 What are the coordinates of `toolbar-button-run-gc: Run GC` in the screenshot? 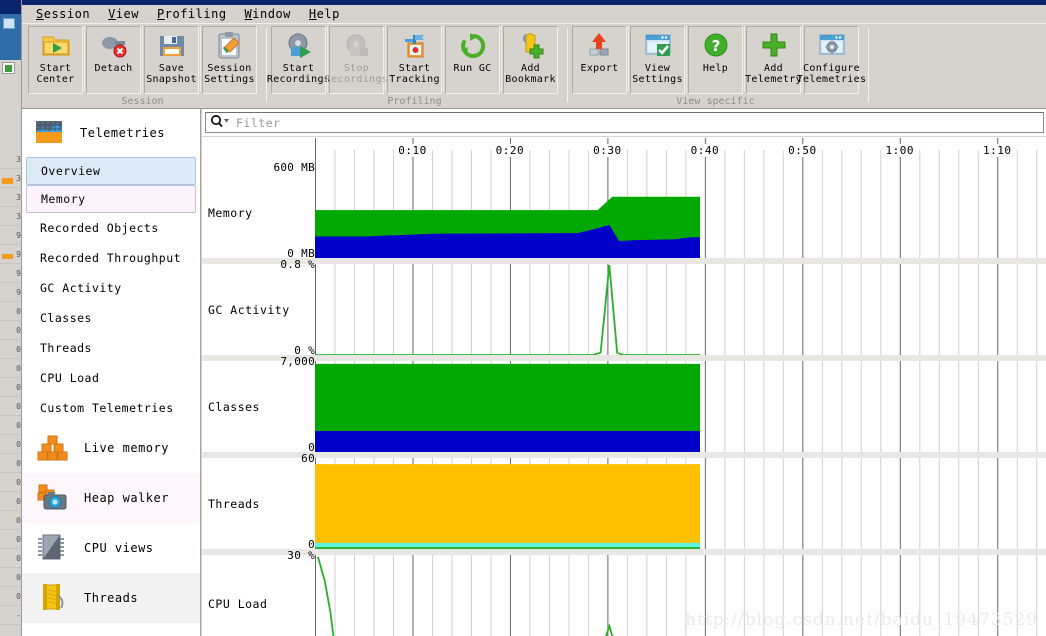 It's located at (472, 60).